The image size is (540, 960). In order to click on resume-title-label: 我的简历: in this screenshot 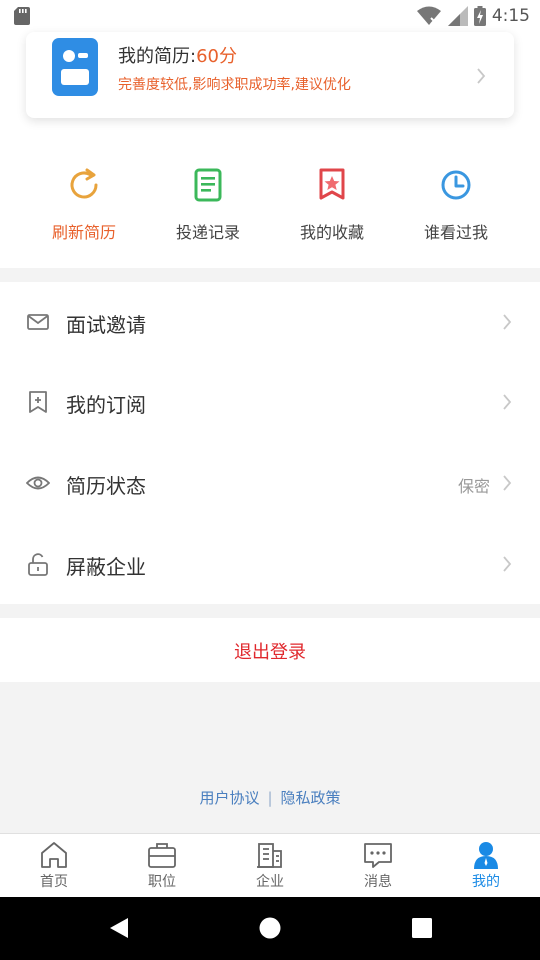, I will do `click(157, 56)`.